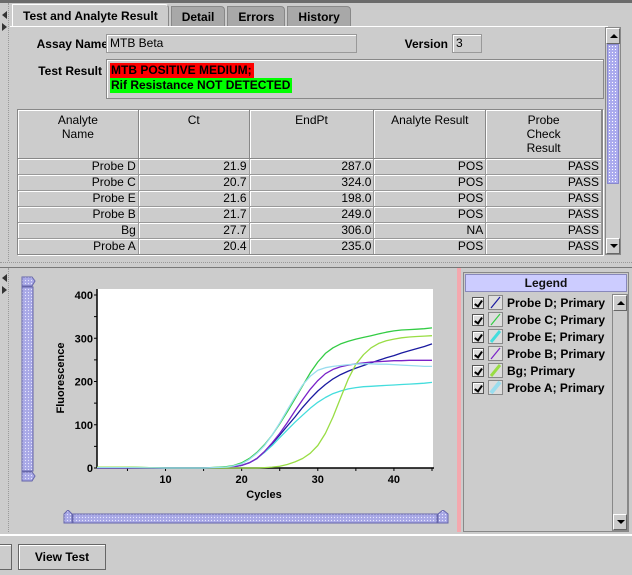 Image resolution: width=632 pixels, height=575 pixels. Describe the element at coordinates (194, 230) in the screenshot. I see `cell-ct: 27.7` at that location.